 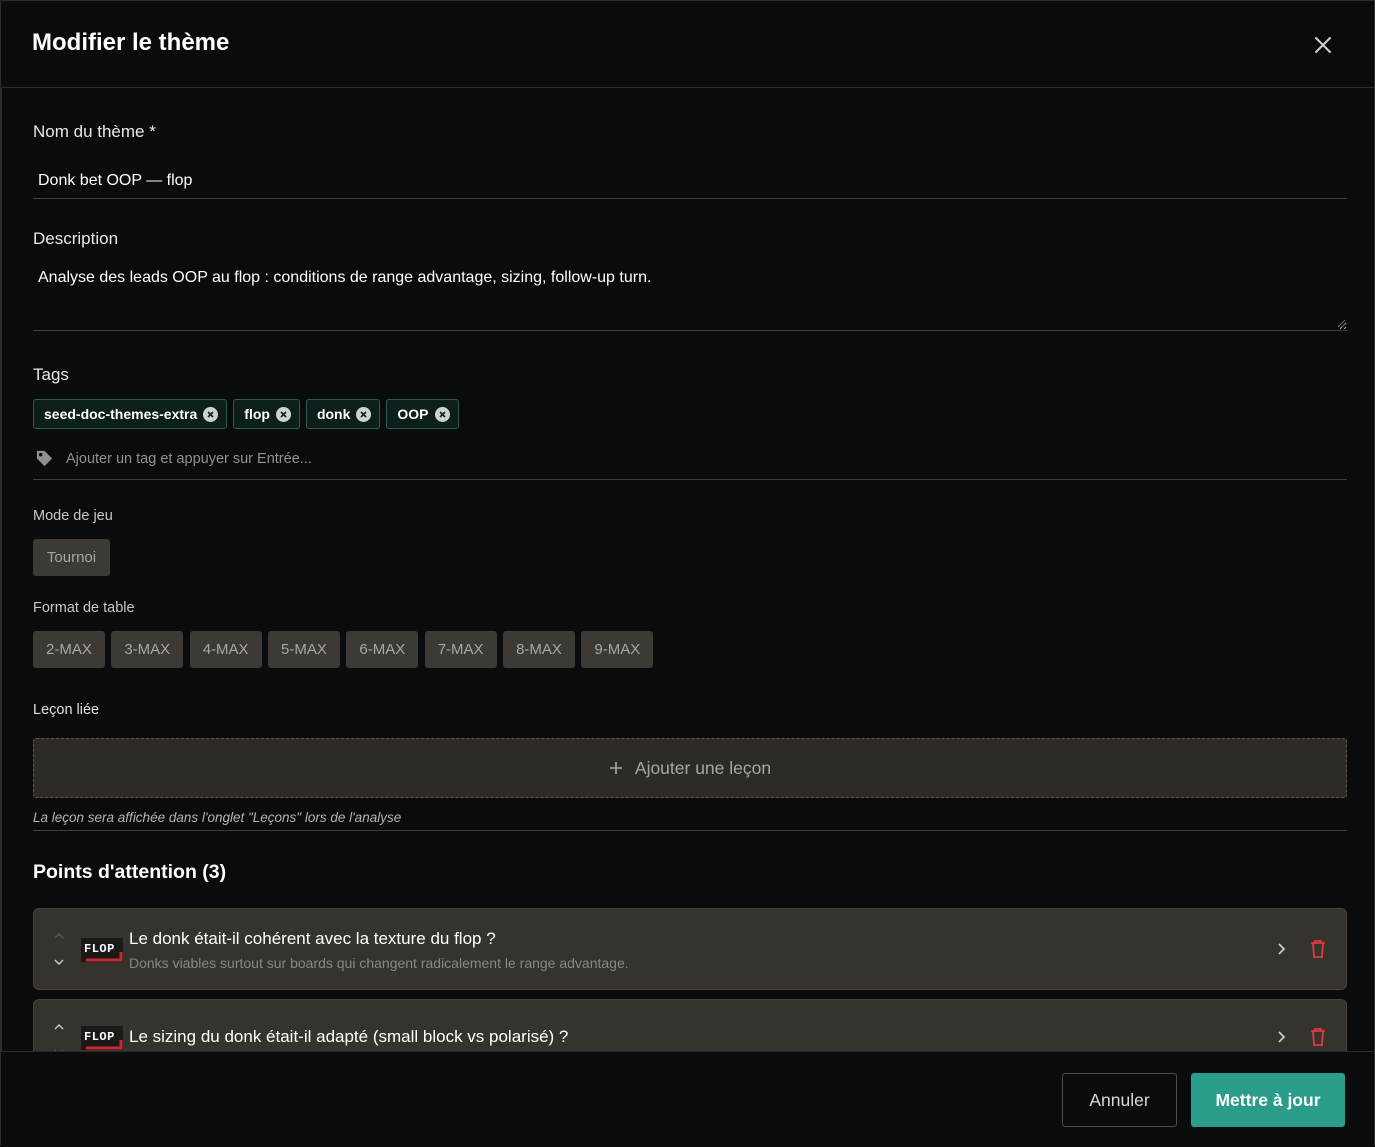 I want to click on close-icon, so click(x=1323, y=45).